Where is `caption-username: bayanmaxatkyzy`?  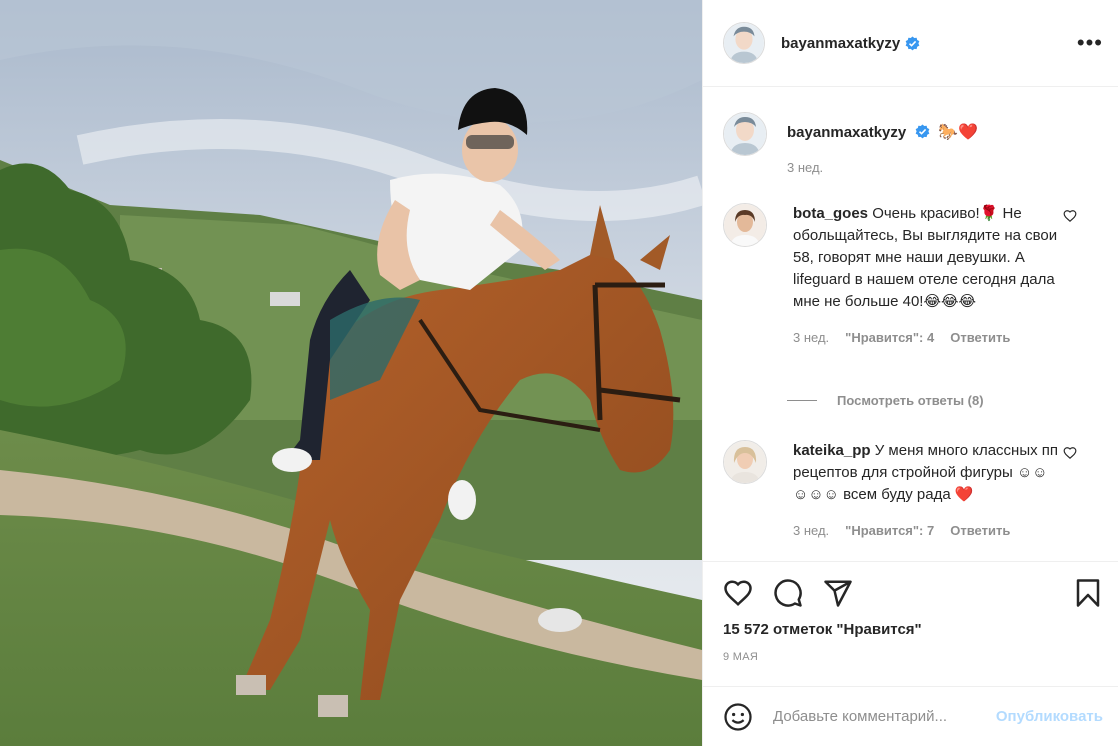
caption-username: bayanmaxatkyzy is located at coordinates (846, 132).